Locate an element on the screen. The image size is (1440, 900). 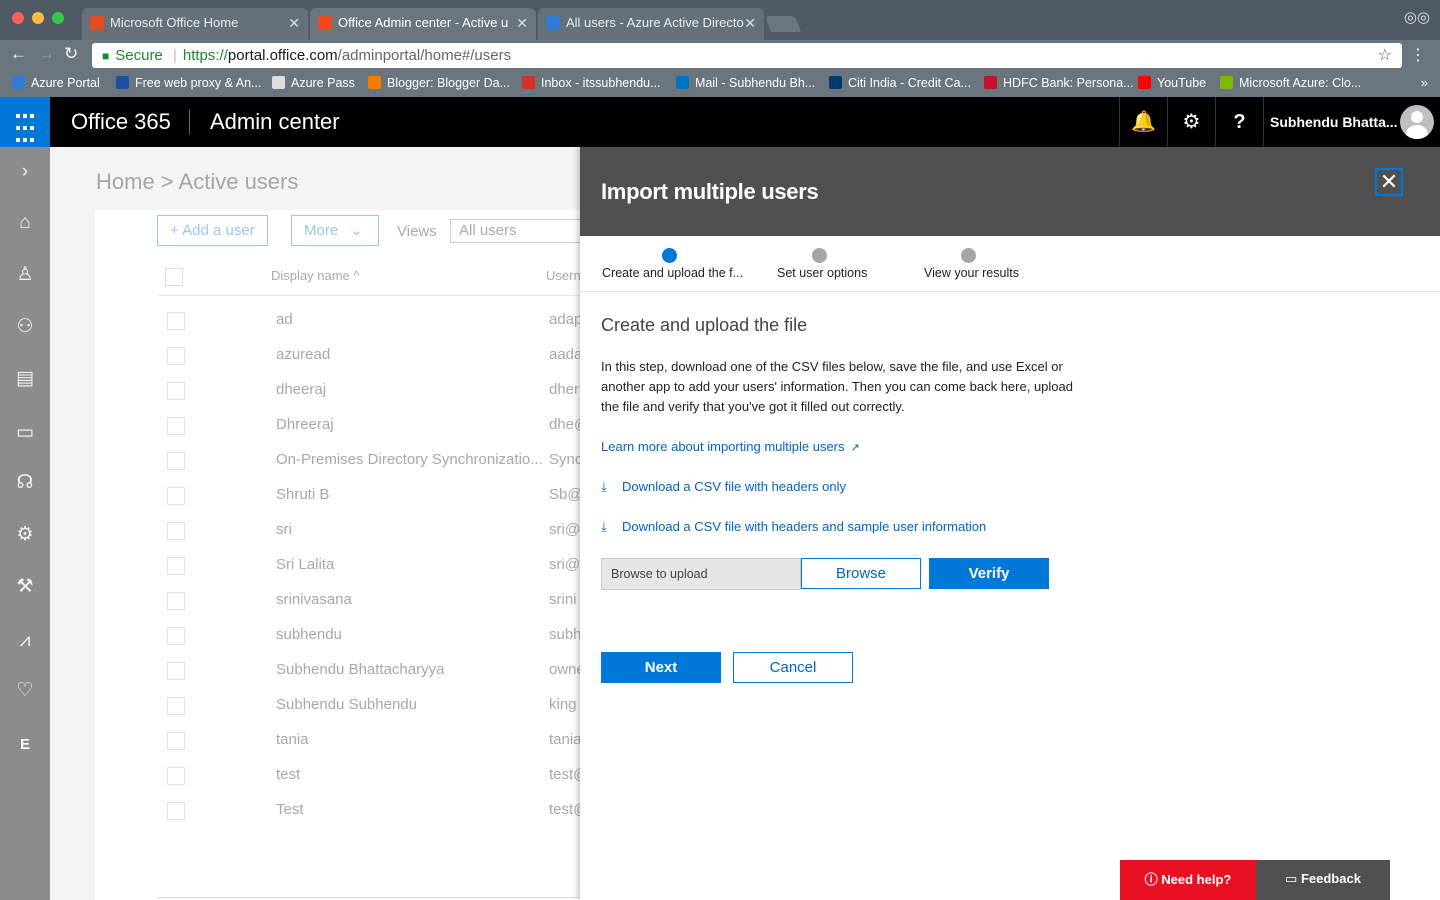
user-display-name: Sri Lalita is located at coordinates (305, 564).